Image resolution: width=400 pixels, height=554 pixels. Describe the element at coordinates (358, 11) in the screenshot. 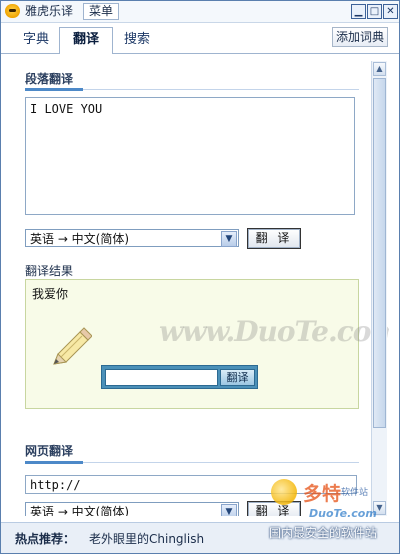

I see `minimize-button: ▁` at that location.